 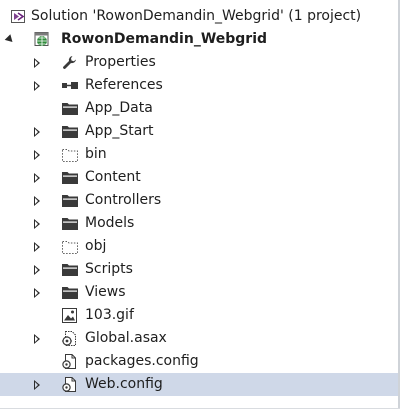 I want to click on item-label: Views, so click(x=105, y=292).